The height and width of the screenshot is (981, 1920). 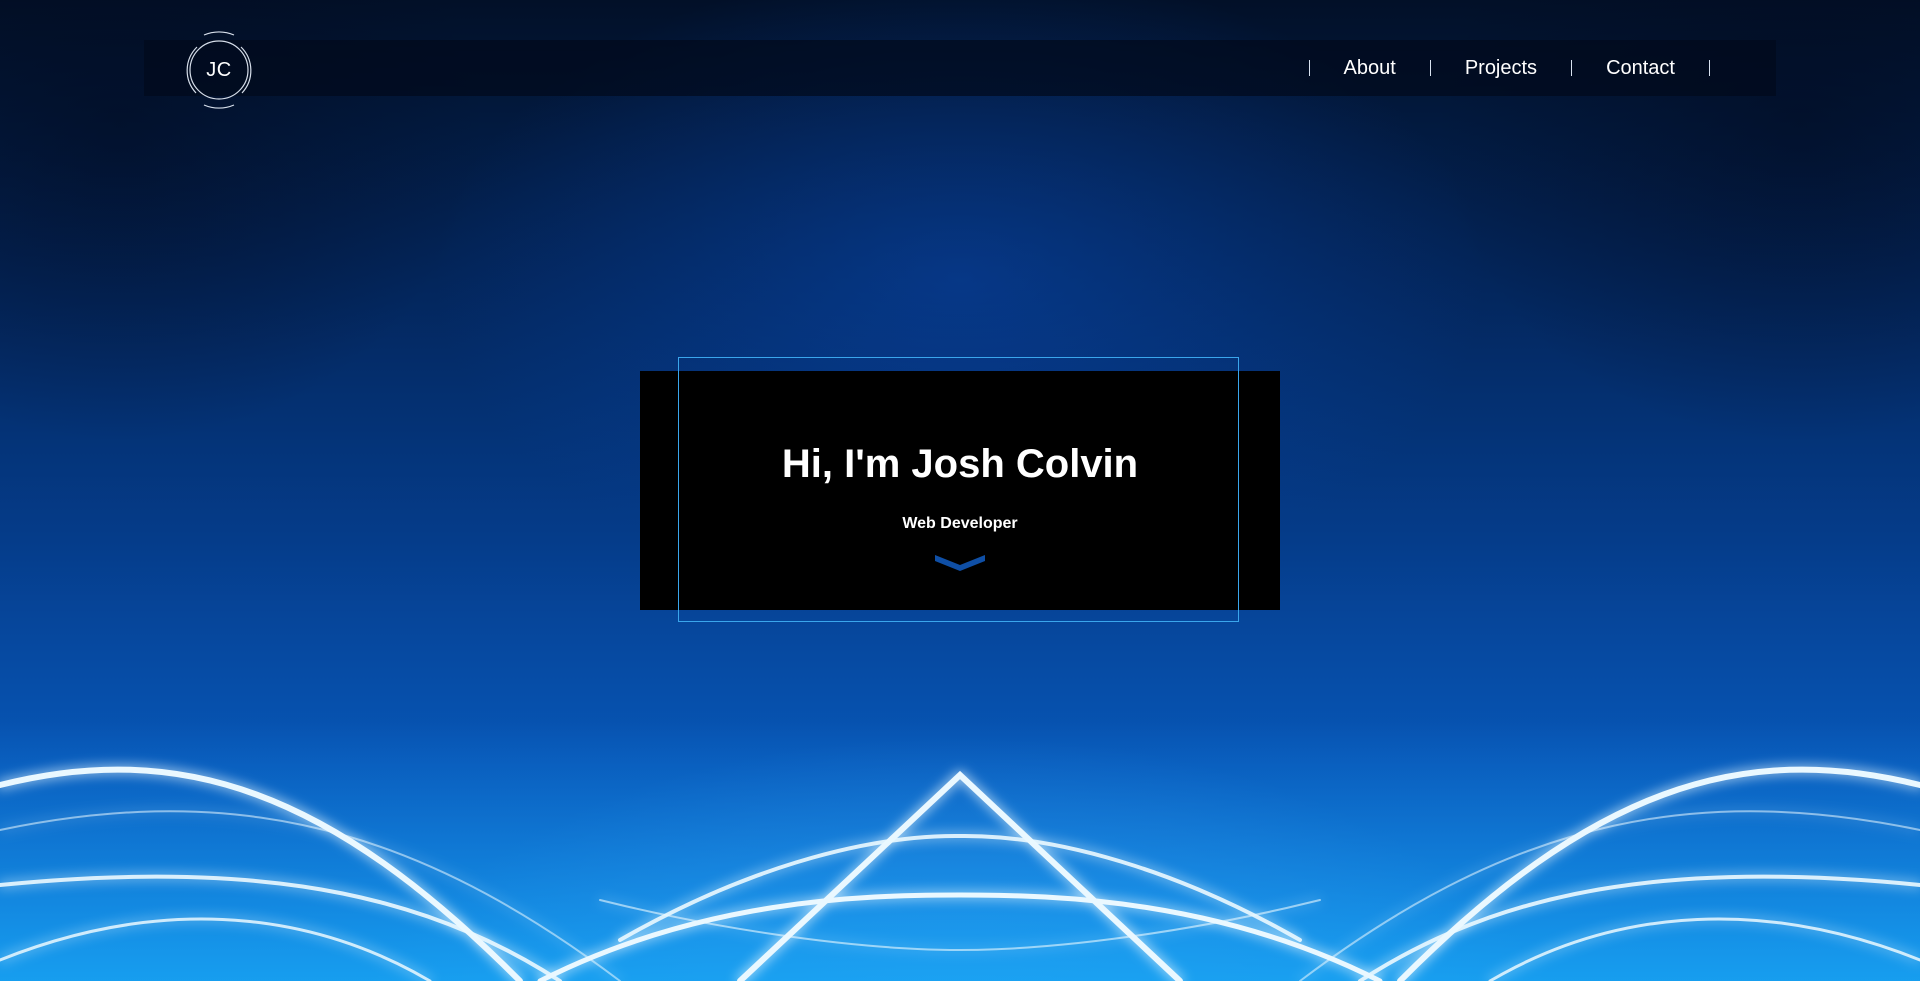 What do you see at coordinates (1370, 68) in the screenshot?
I see `nav-link-about: About` at bounding box center [1370, 68].